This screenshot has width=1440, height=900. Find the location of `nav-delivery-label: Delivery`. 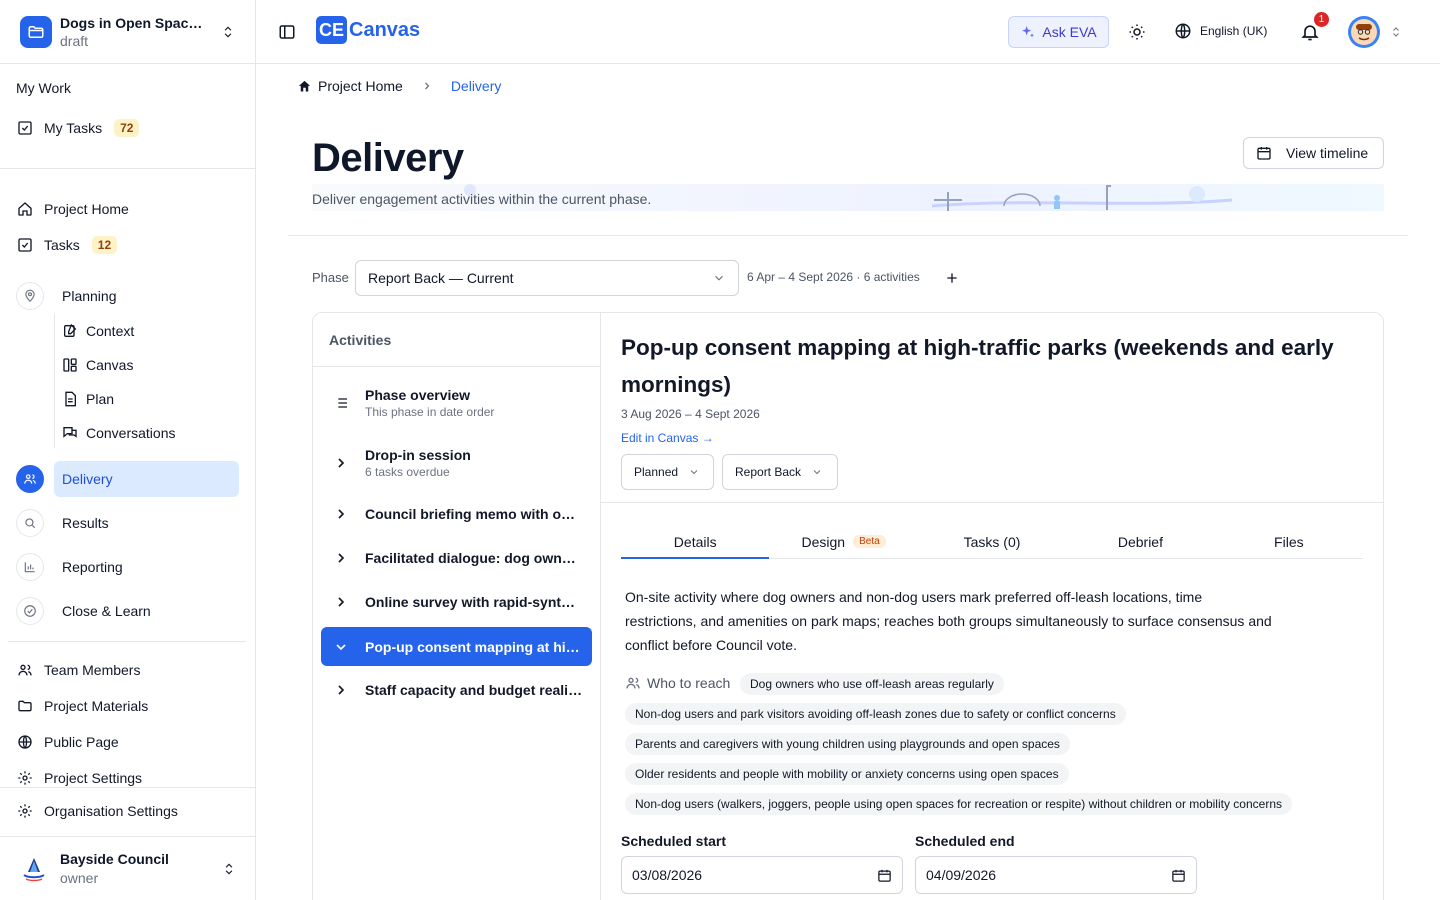

nav-delivery-label: Delivery is located at coordinates (87, 479).